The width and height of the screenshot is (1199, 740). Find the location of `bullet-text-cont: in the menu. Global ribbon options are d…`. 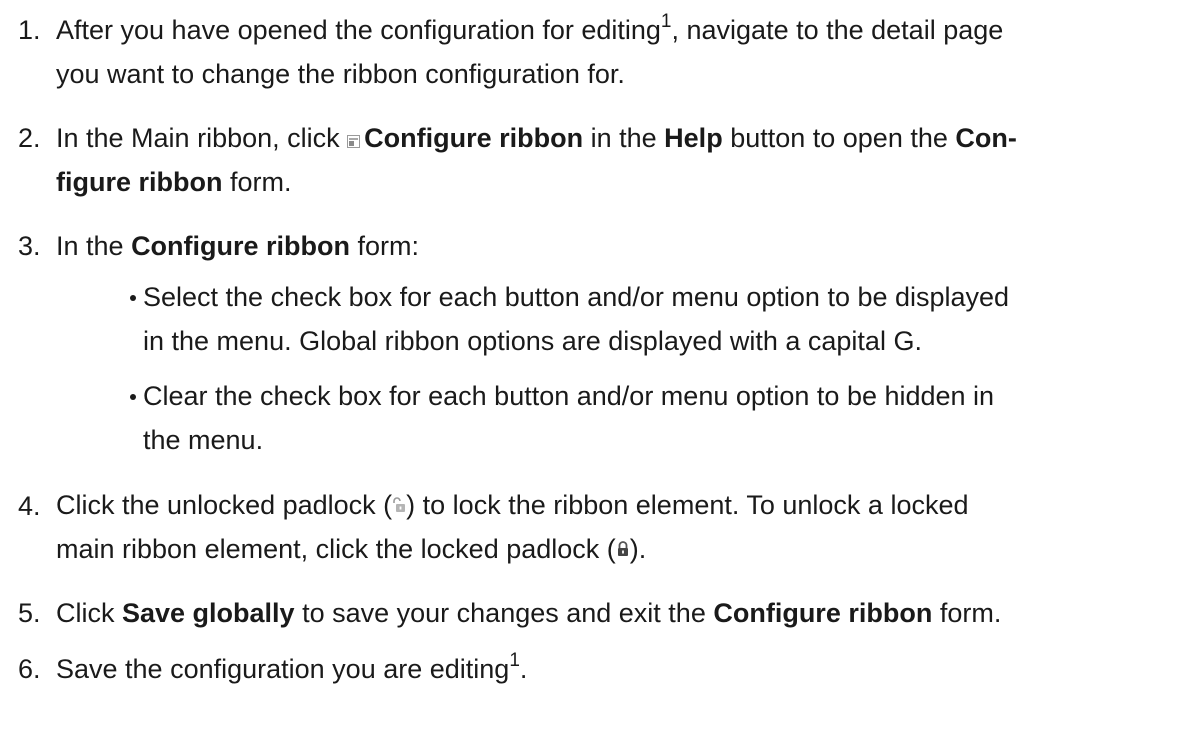

bullet-text-cont: in the menu. Global ribbon options are d… is located at coordinates (532, 341).